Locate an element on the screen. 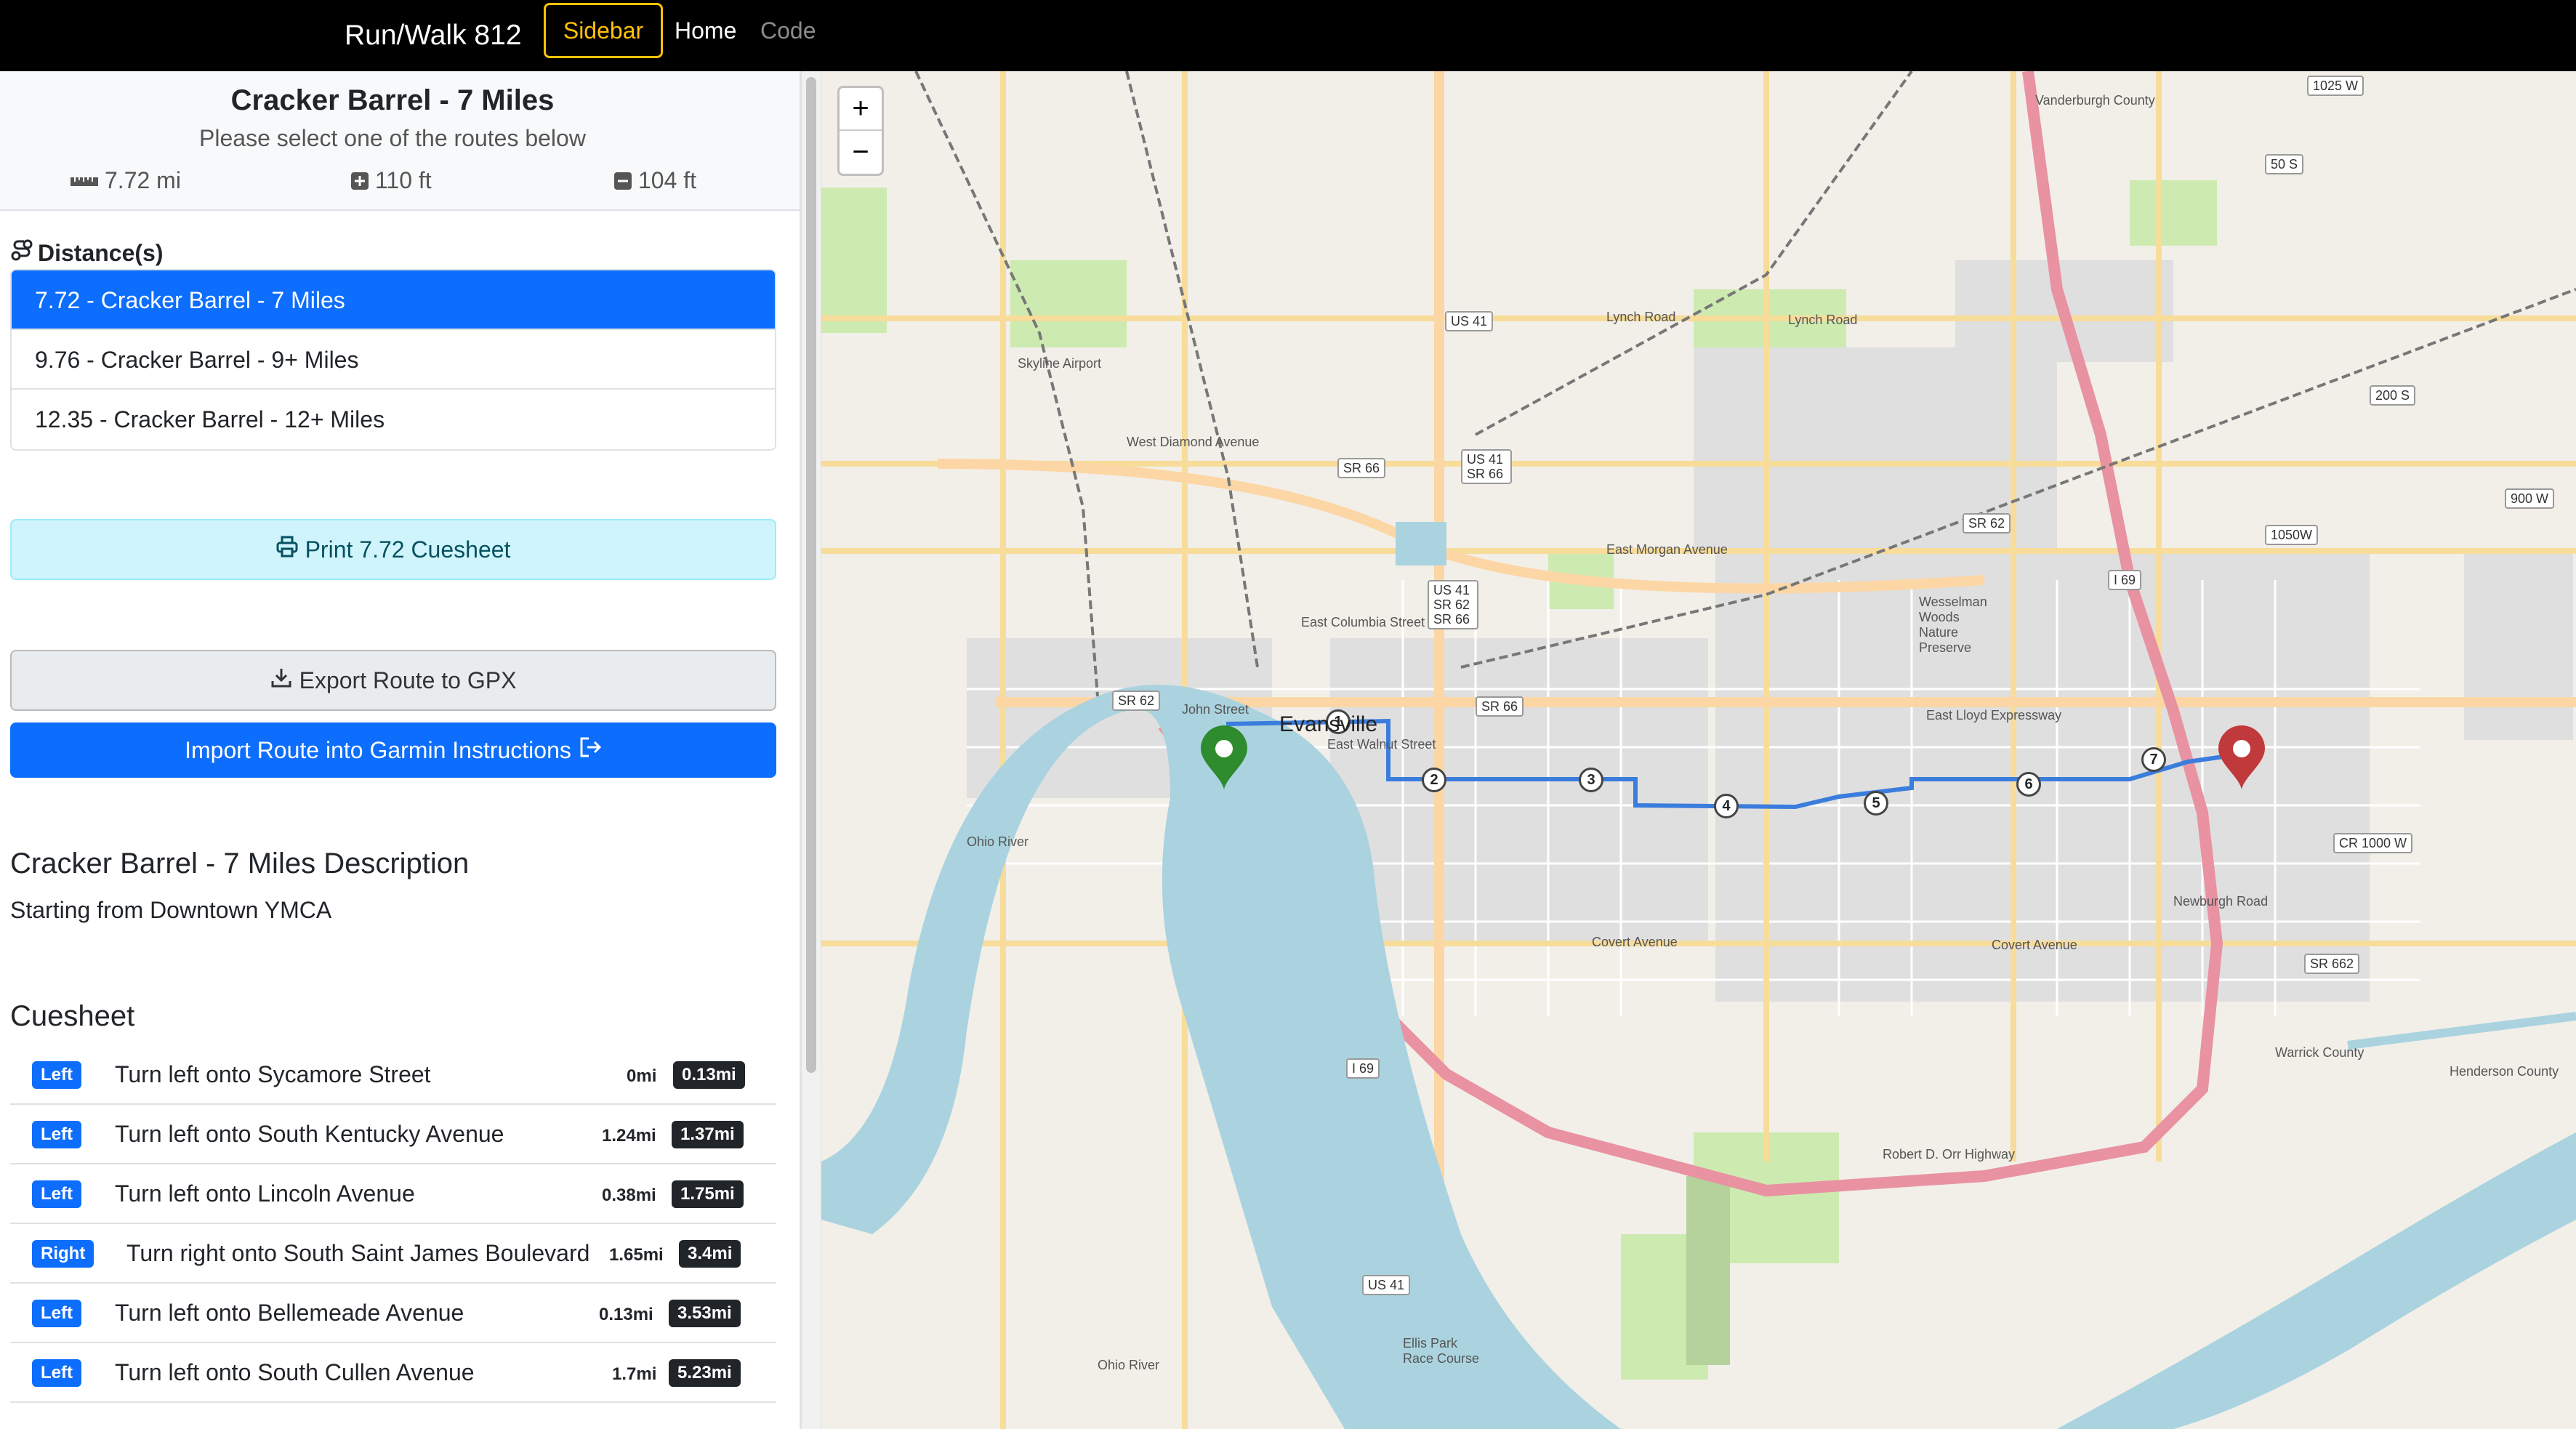  map-label: Vanderburgh County is located at coordinates (2095, 100).